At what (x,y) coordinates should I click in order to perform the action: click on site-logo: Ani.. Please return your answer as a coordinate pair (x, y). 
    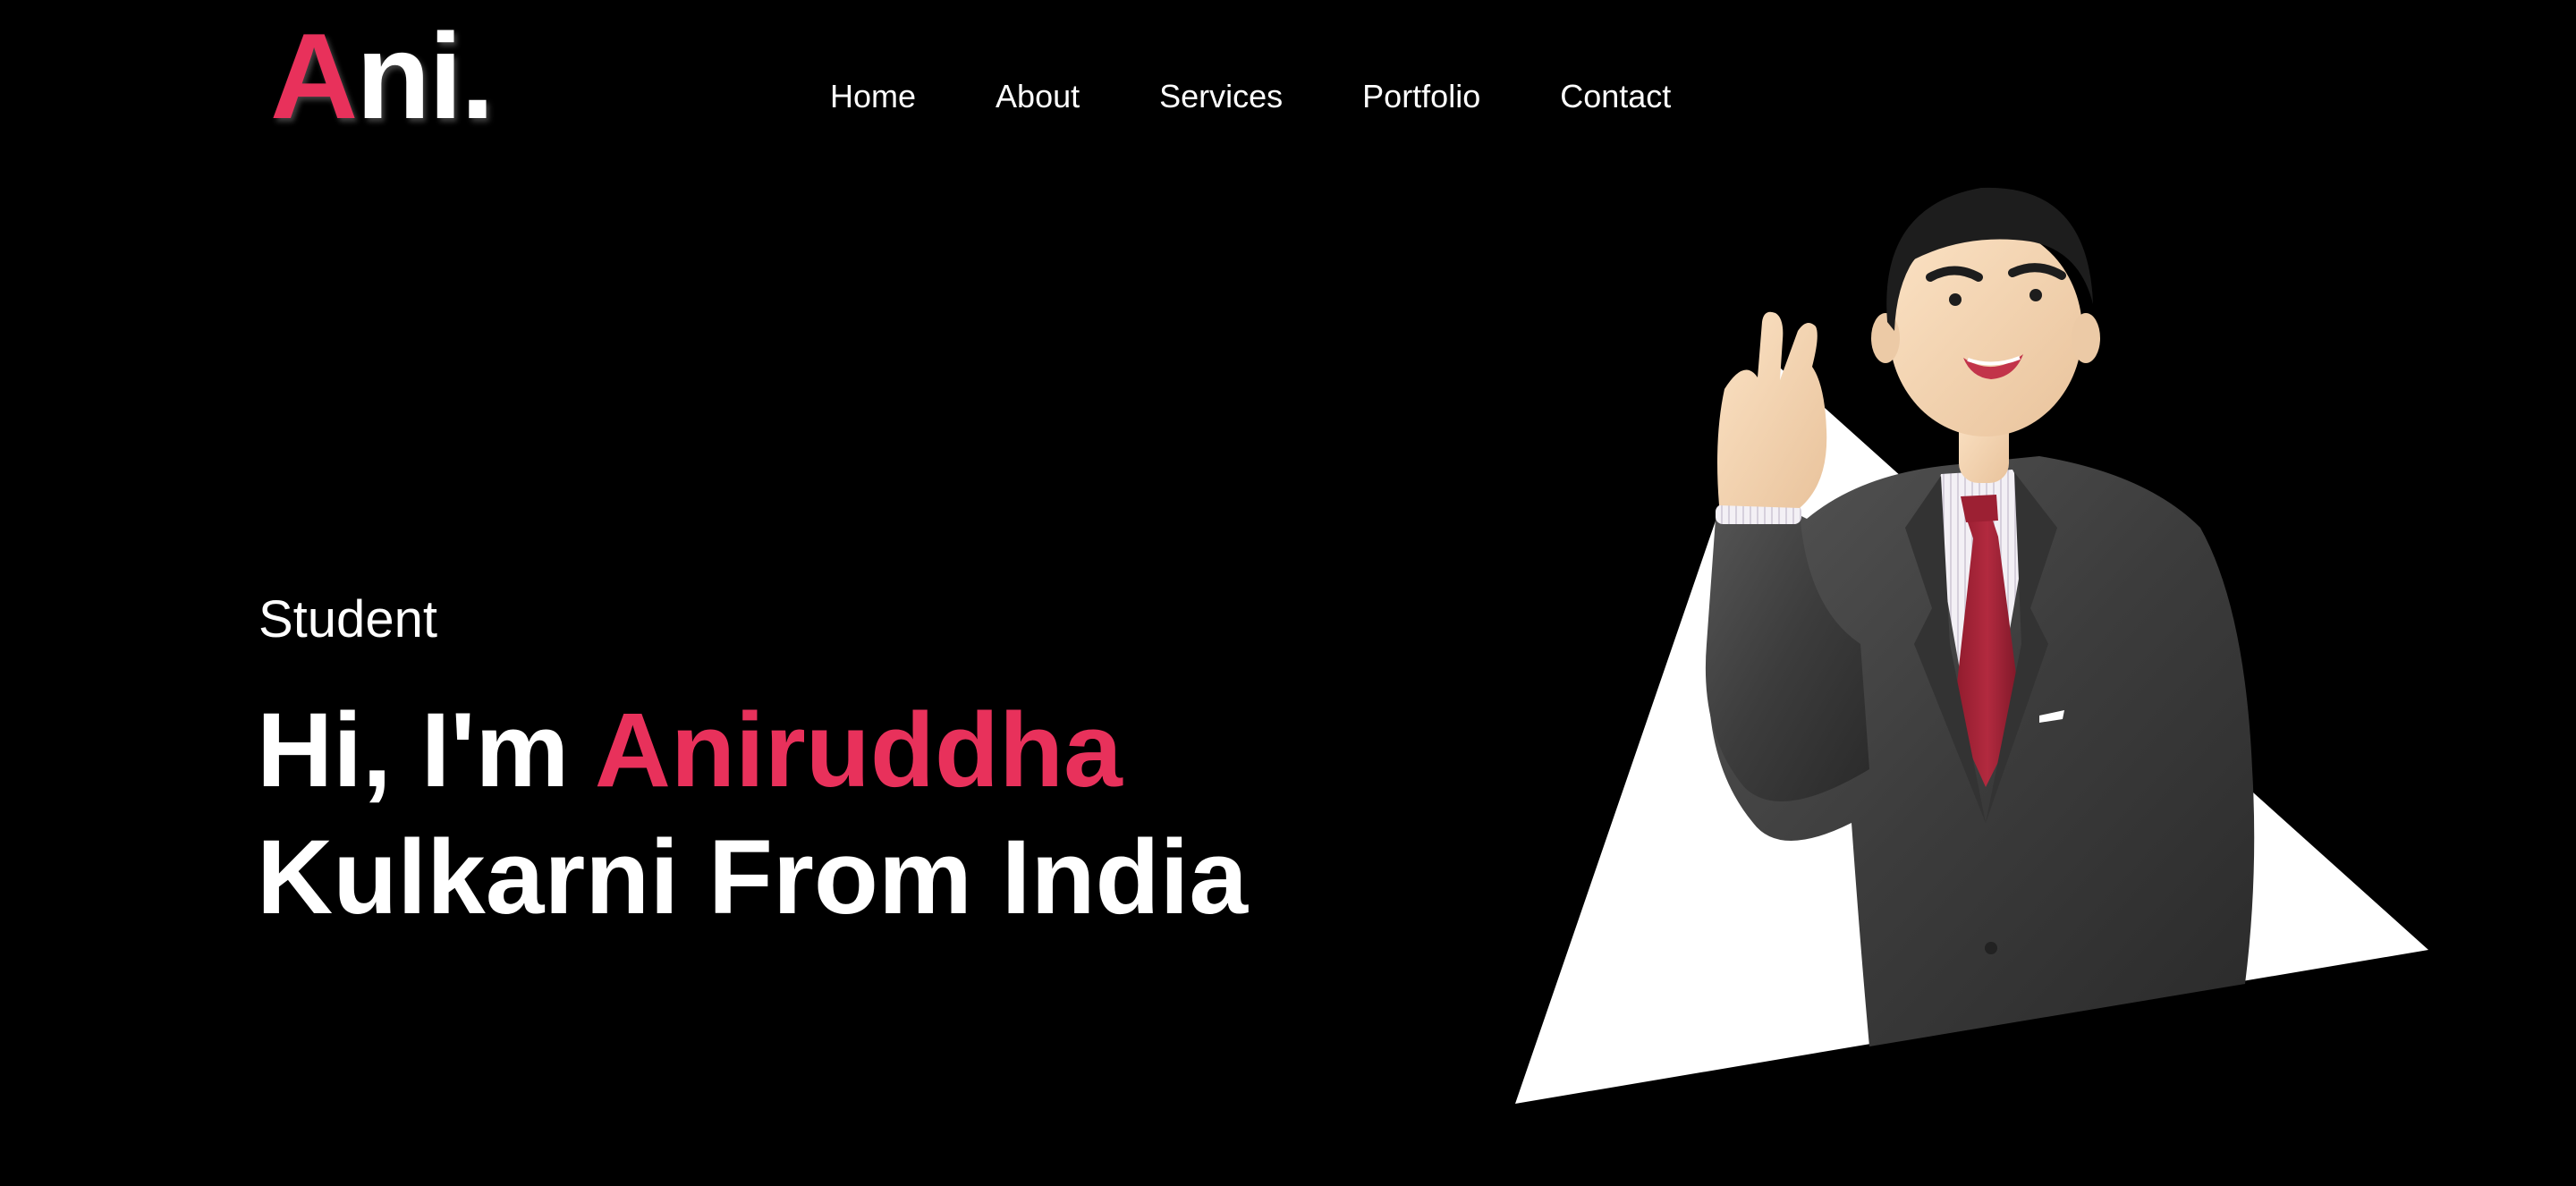
    Looking at the image, I should click on (382, 76).